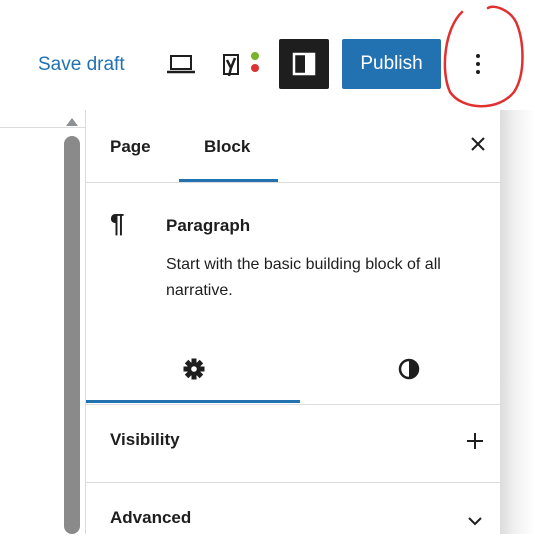 Image resolution: width=535 pixels, height=560 pixels. Describe the element at coordinates (227, 147) in the screenshot. I see `tab-block: Block` at that location.